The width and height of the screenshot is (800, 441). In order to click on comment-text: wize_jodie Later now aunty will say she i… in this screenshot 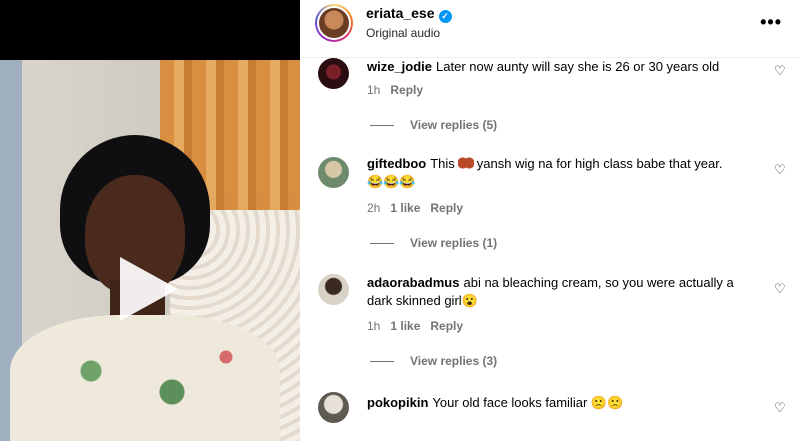, I will do `click(564, 67)`.